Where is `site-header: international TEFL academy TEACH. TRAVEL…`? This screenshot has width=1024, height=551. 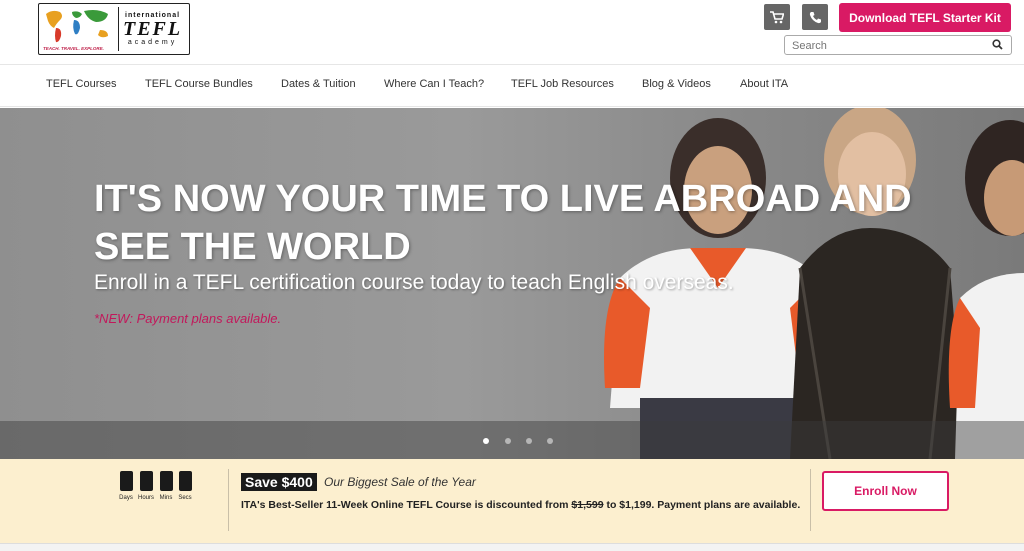
site-header: international TEFL academy TEACH. TRAVEL… is located at coordinates (512, 32).